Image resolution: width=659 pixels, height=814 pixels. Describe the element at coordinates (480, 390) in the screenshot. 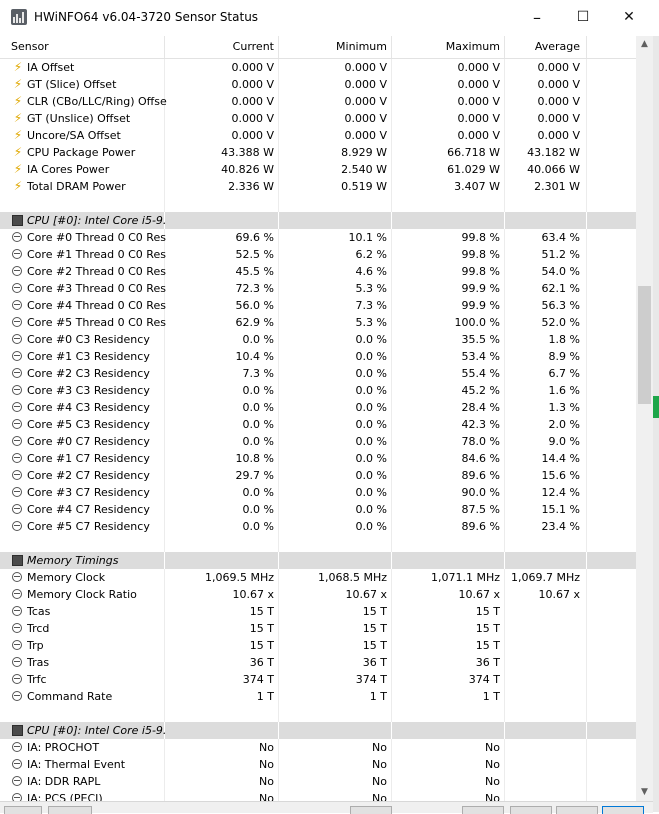

I see `maximum-value: 45.2 %` at that location.